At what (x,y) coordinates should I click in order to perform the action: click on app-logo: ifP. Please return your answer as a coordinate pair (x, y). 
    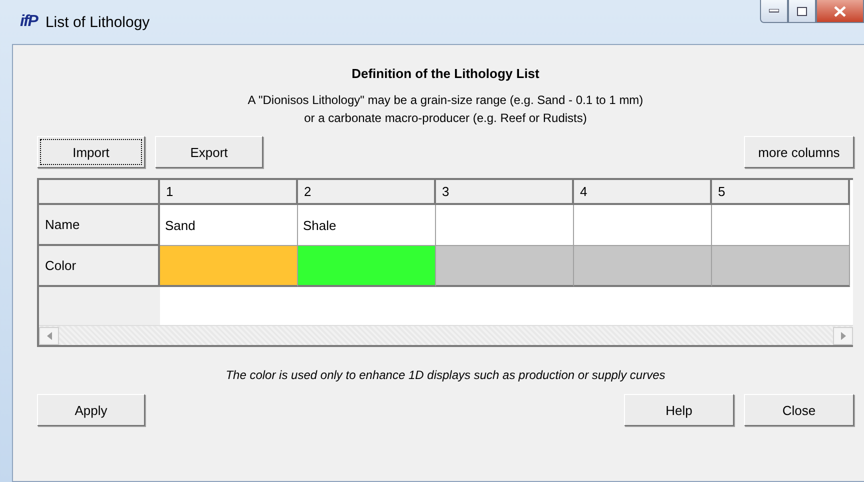
    Looking at the image, I should click on (29, 22).